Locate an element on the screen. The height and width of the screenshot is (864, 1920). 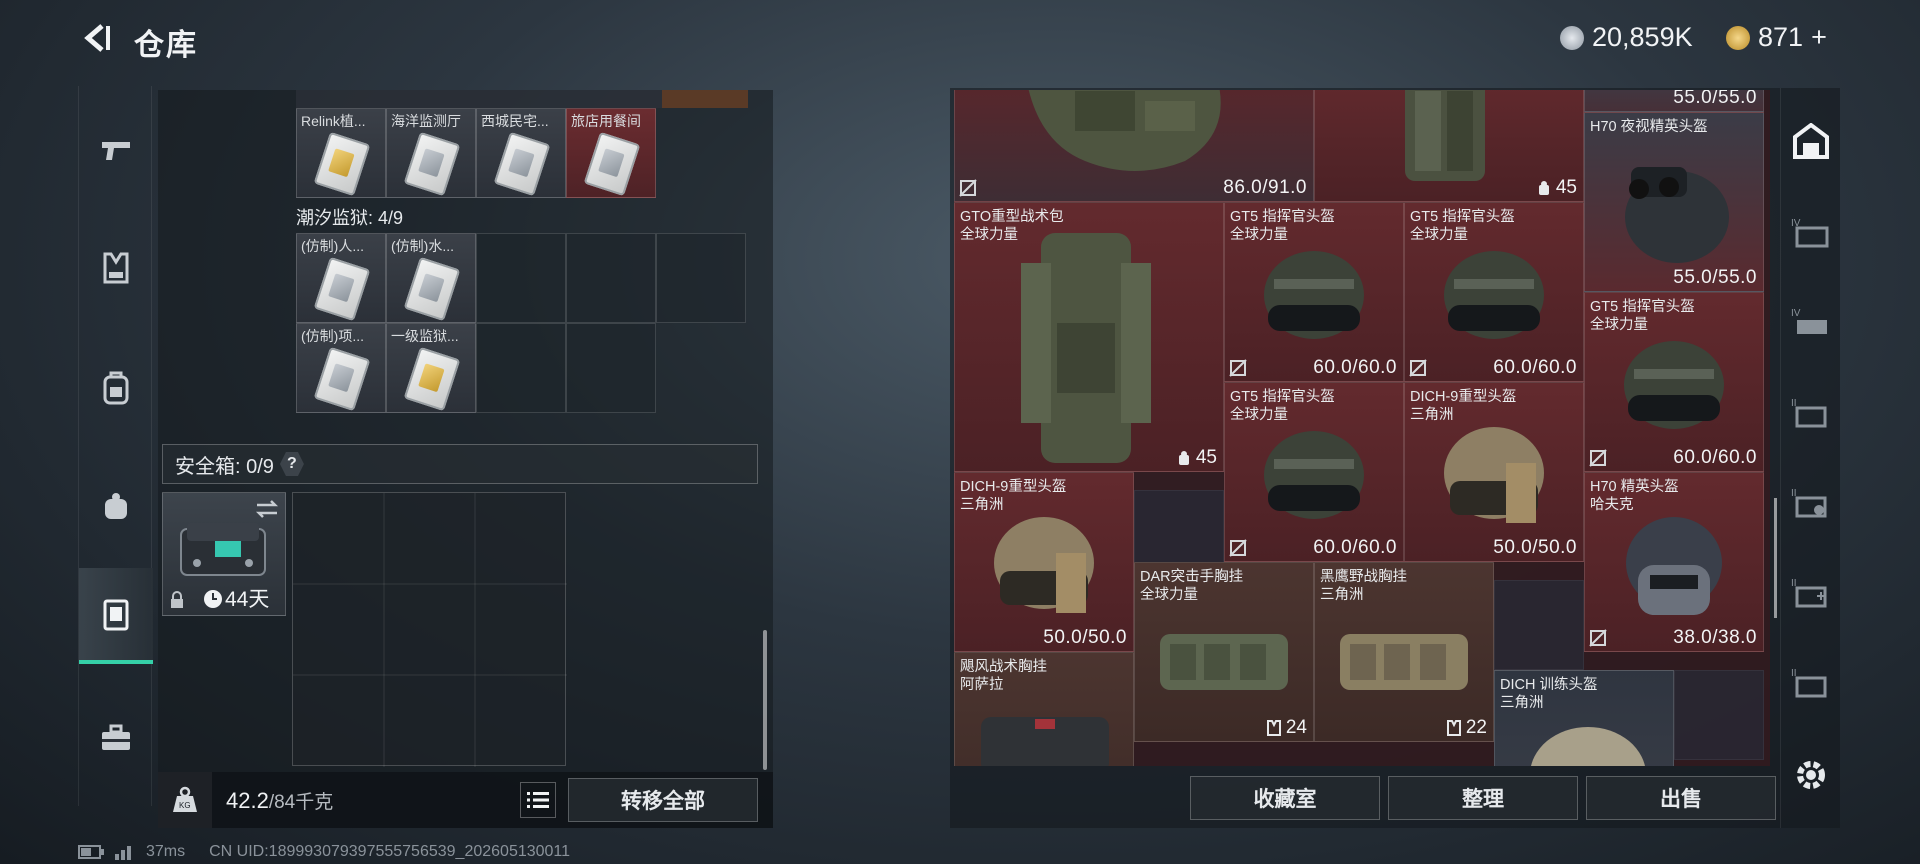
sidebar-item-safebox is located at coordinates (116, 616).